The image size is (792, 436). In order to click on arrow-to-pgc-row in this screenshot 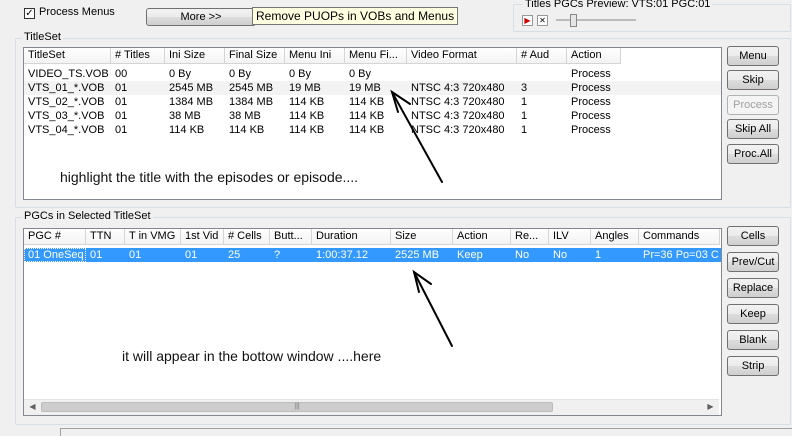, I will do `click(433, 309)`.